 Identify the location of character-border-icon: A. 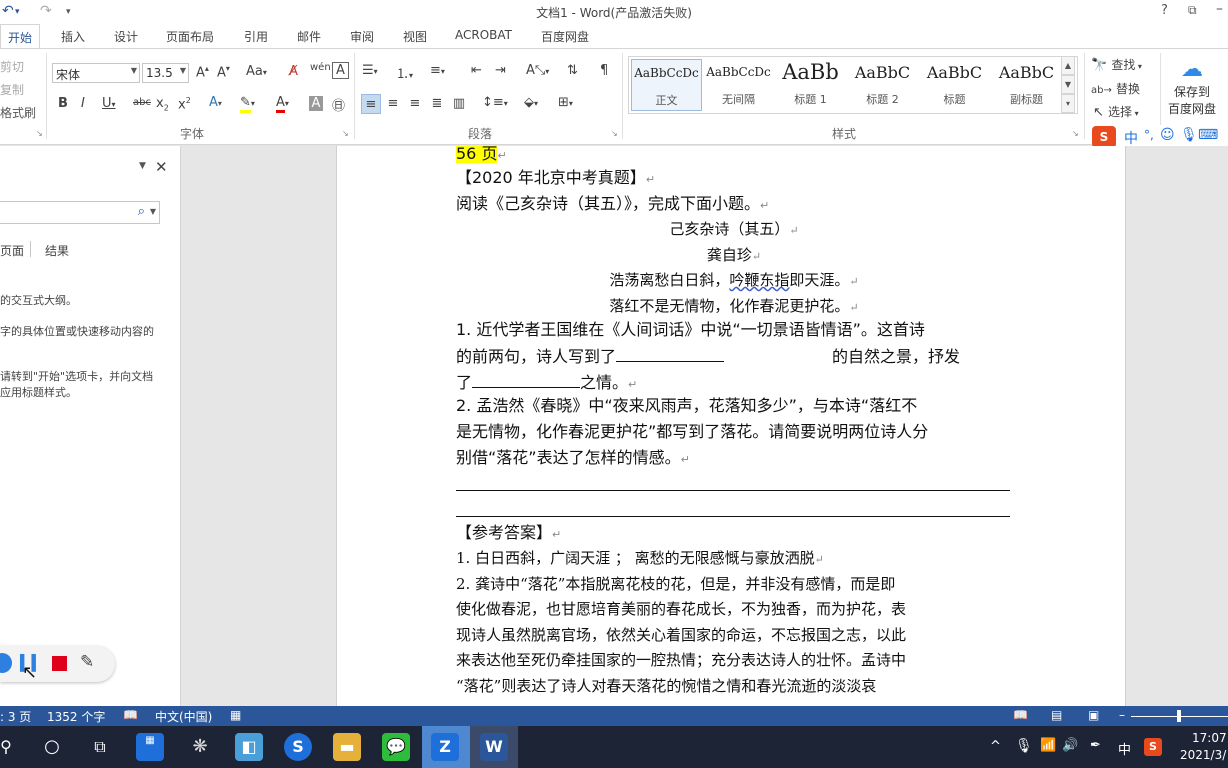
(340, 70).